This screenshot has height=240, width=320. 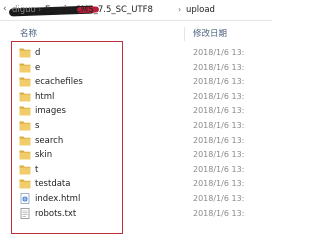 I want to click on address-bar: ‹ diguo › EmpireCMS_7.5_SC_UTF8 › upload, so click(x=136, y=10).